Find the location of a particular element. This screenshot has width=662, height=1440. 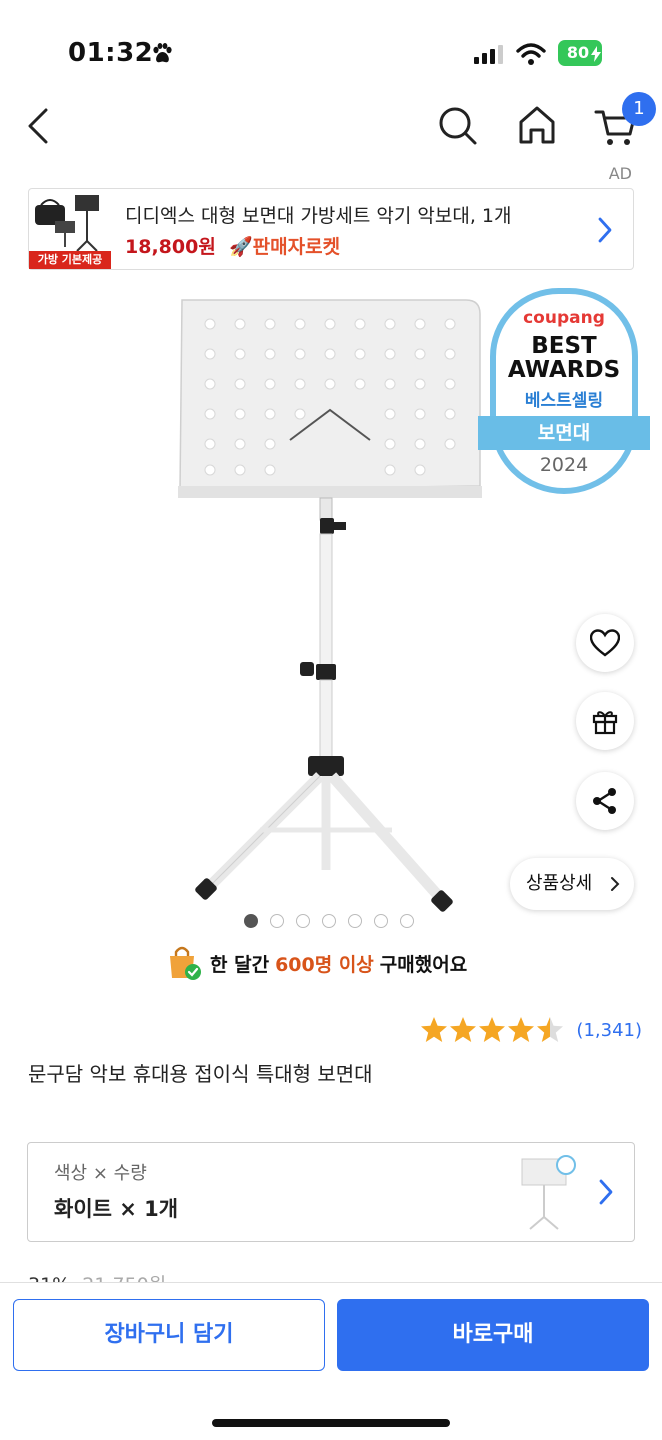

header-nav is located at coordinates (331, 130).